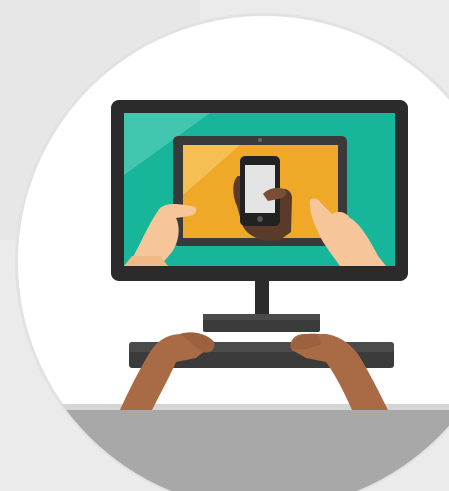 The width and height of the screenshot is (449, 491). Describe the element at coordinates (260, 189) in the screenshot. I see `phone-screen` at that location.